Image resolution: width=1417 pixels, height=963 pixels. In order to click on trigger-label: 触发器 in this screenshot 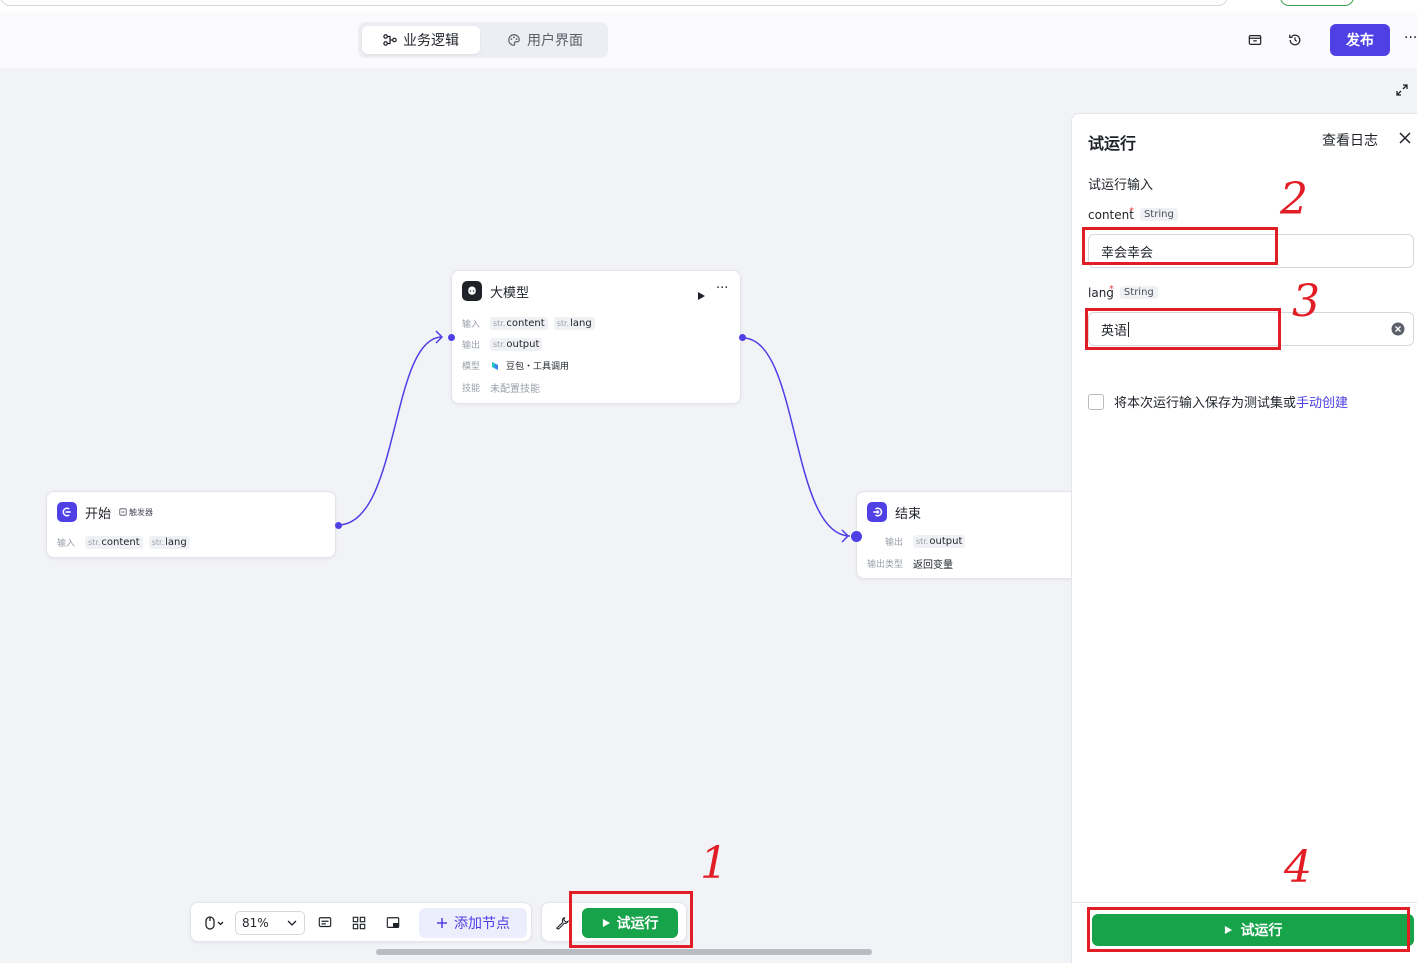, I will do `click(141, 512)`.